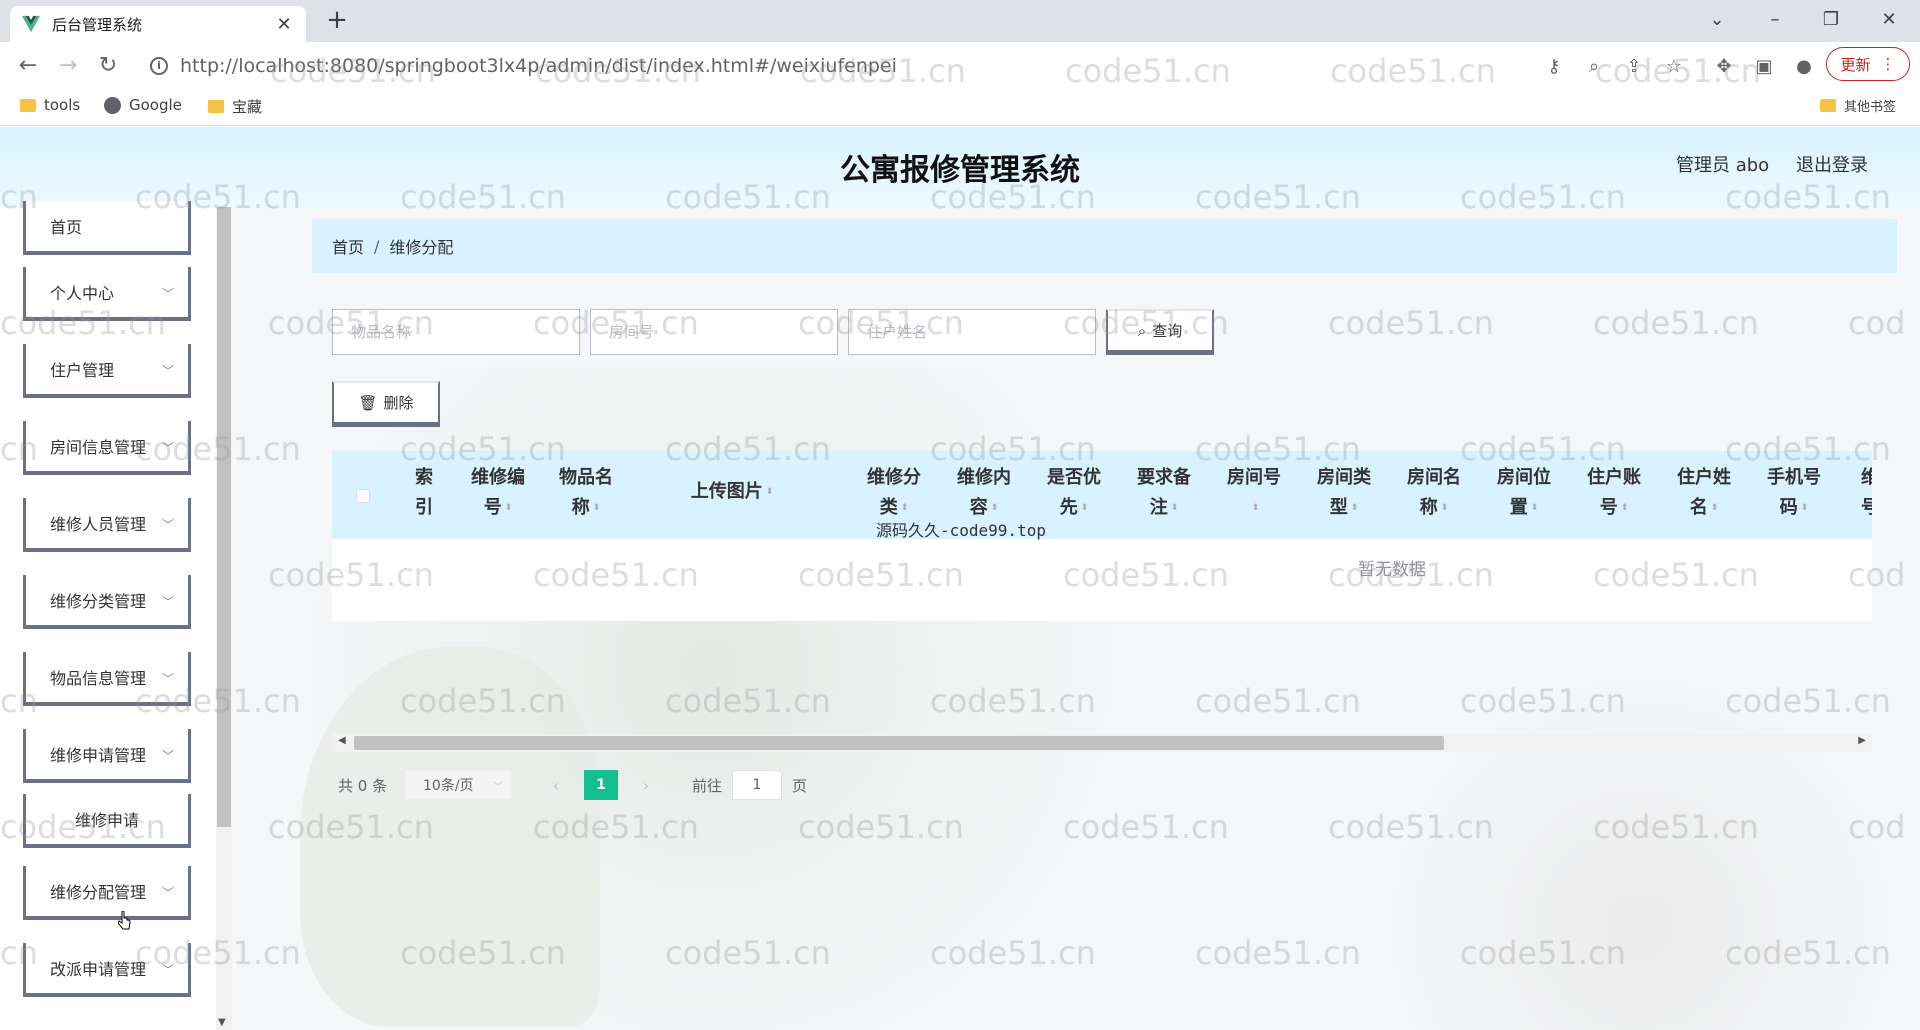  What do you see at coordinates (1074, 477) in the screenshot?
I see `column-header-text: 是否优` at bounding box center [1074, 477].